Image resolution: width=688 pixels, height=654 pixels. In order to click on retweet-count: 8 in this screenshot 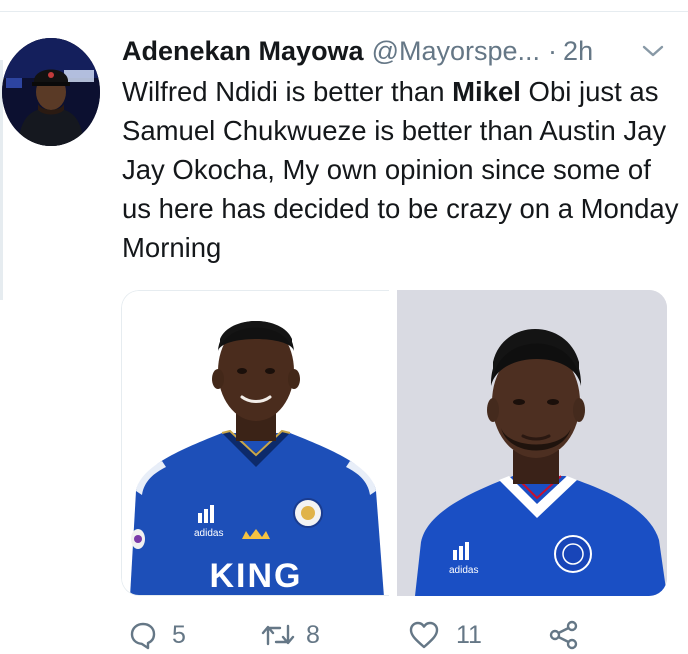, I will do `click(313, 634)`.